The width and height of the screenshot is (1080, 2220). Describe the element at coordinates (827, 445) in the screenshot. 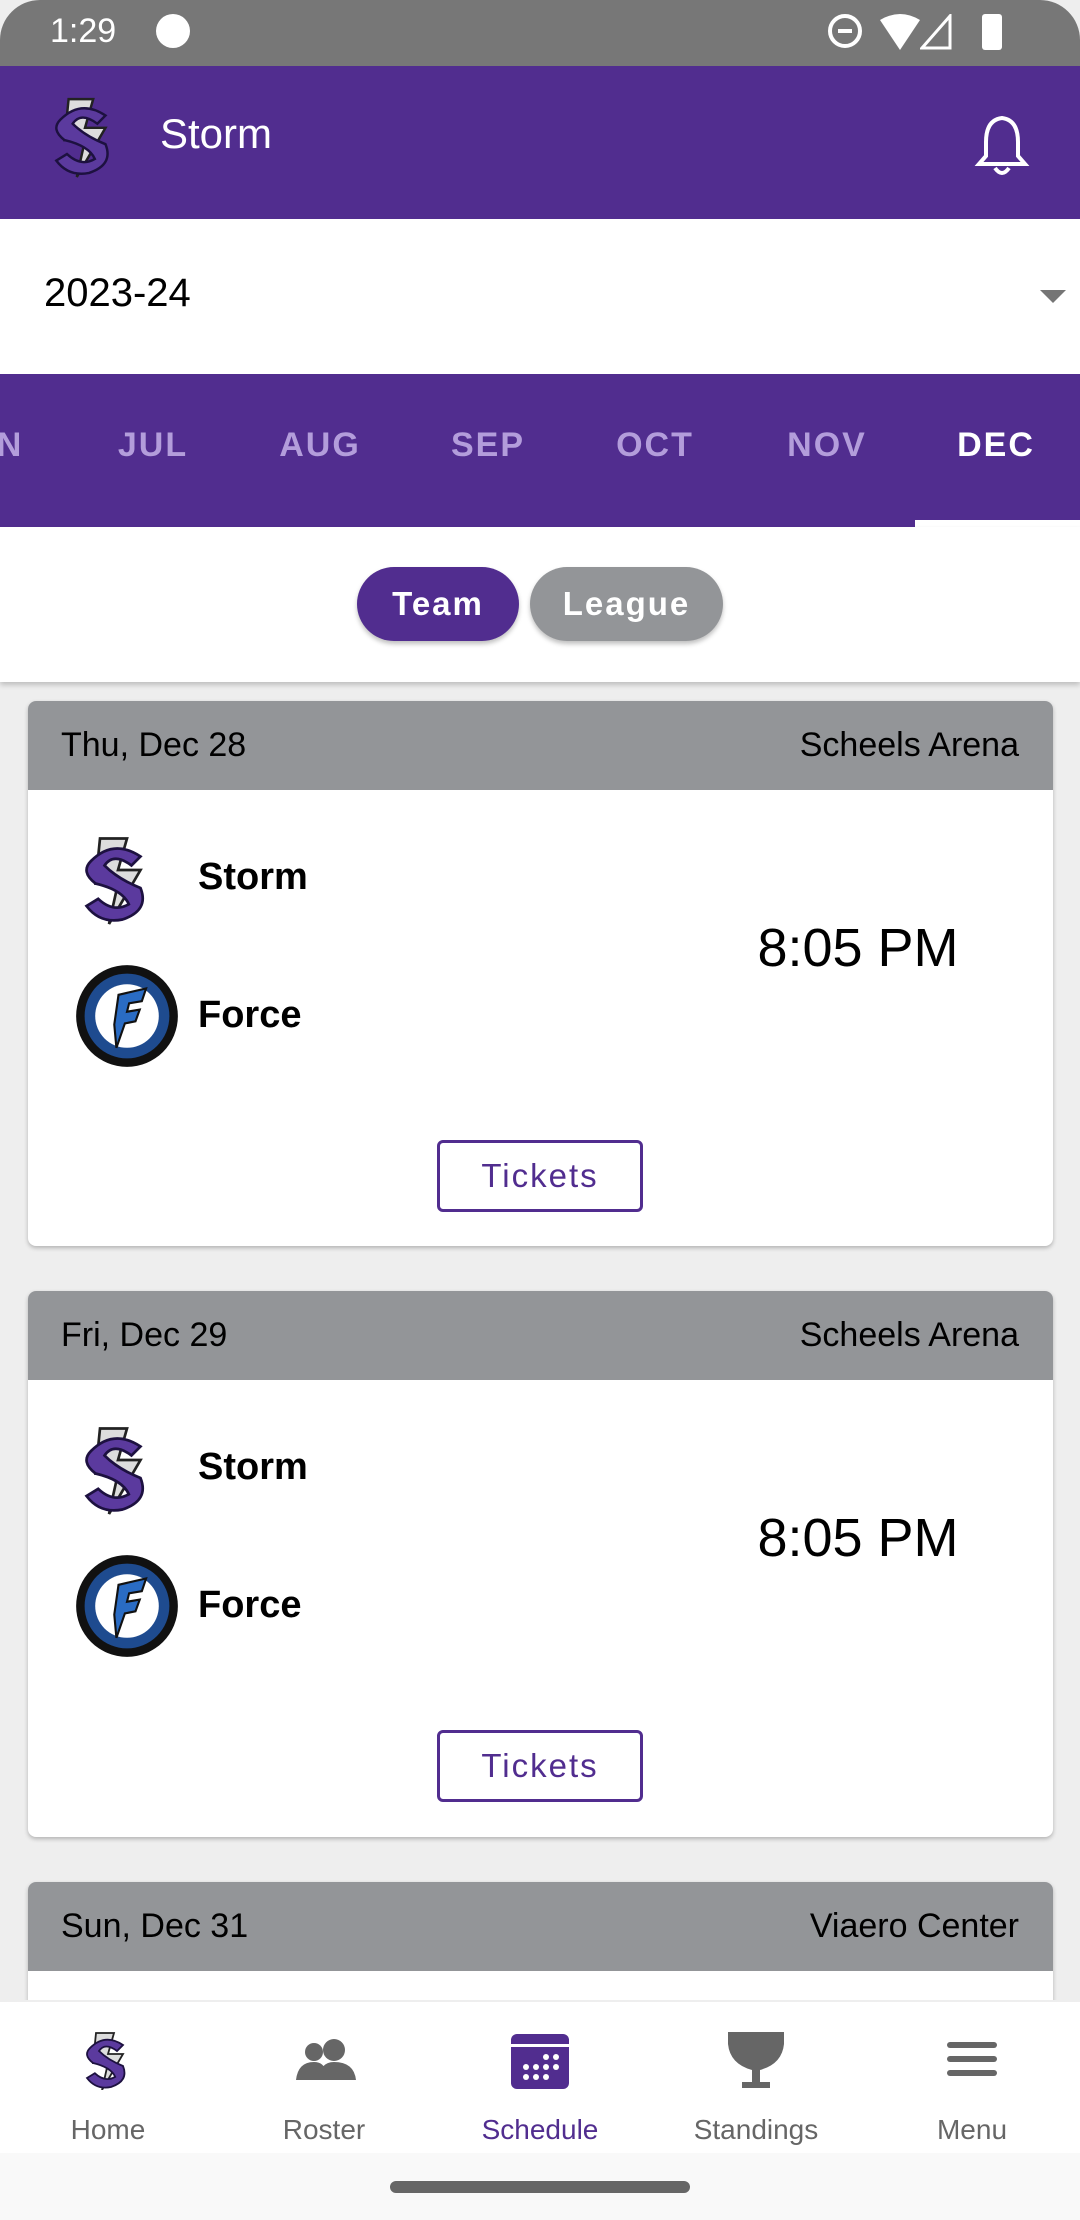

I see `tab-nov: NOV` at that location.